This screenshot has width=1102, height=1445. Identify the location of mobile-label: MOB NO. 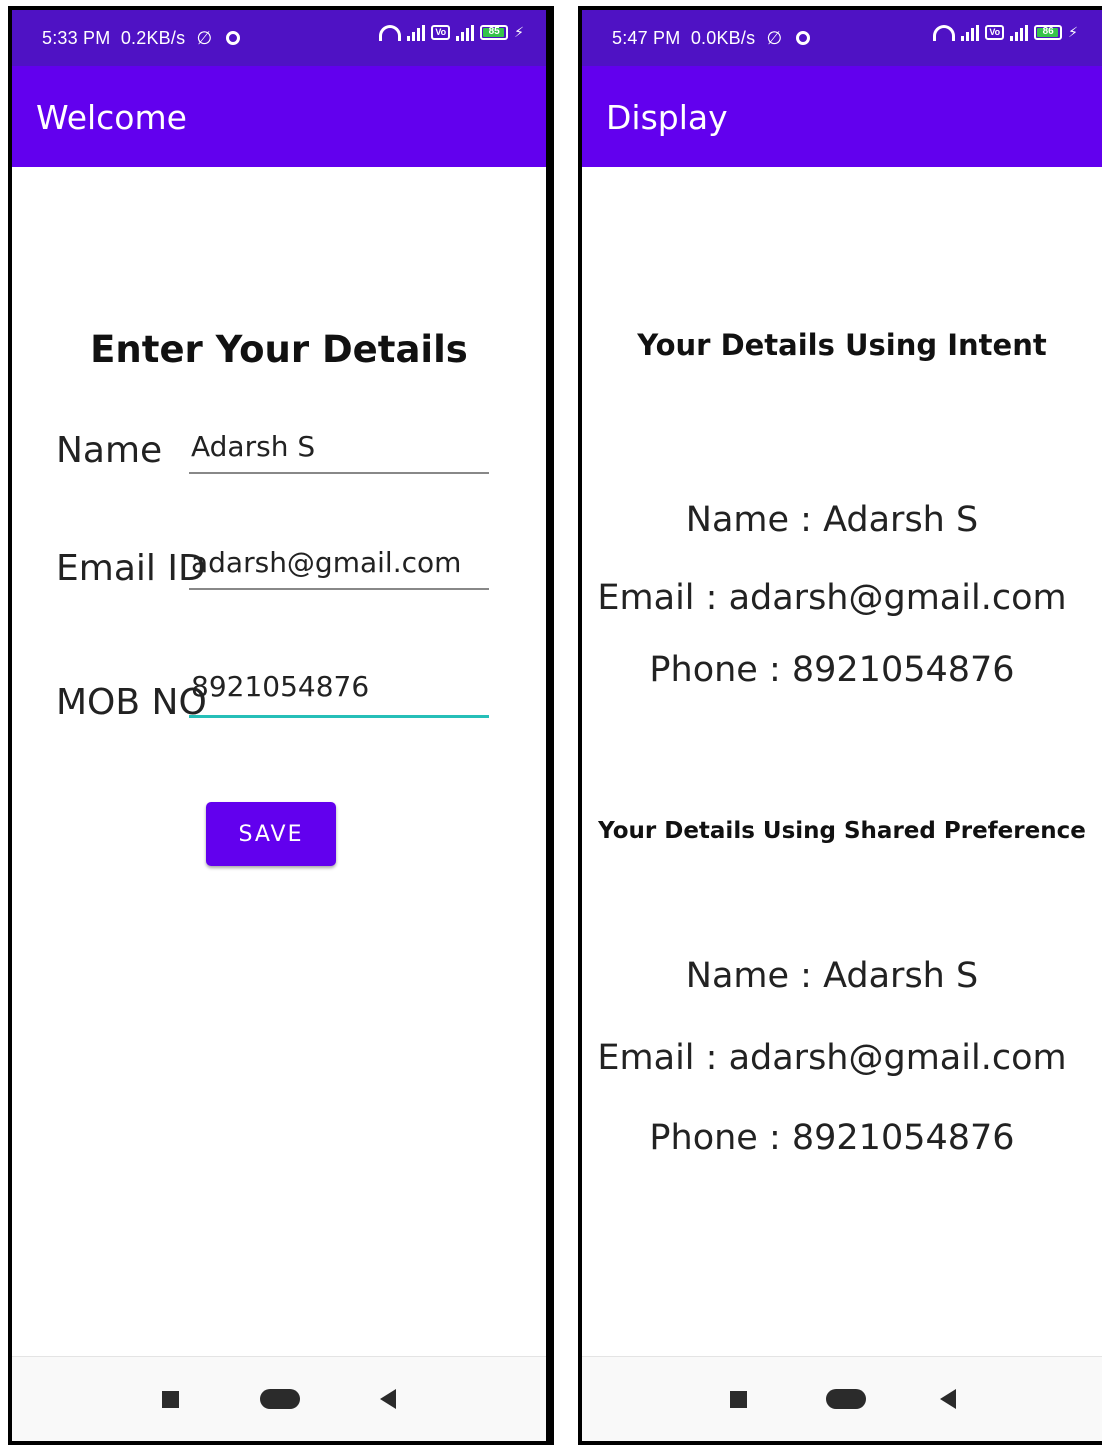
(131, 702).